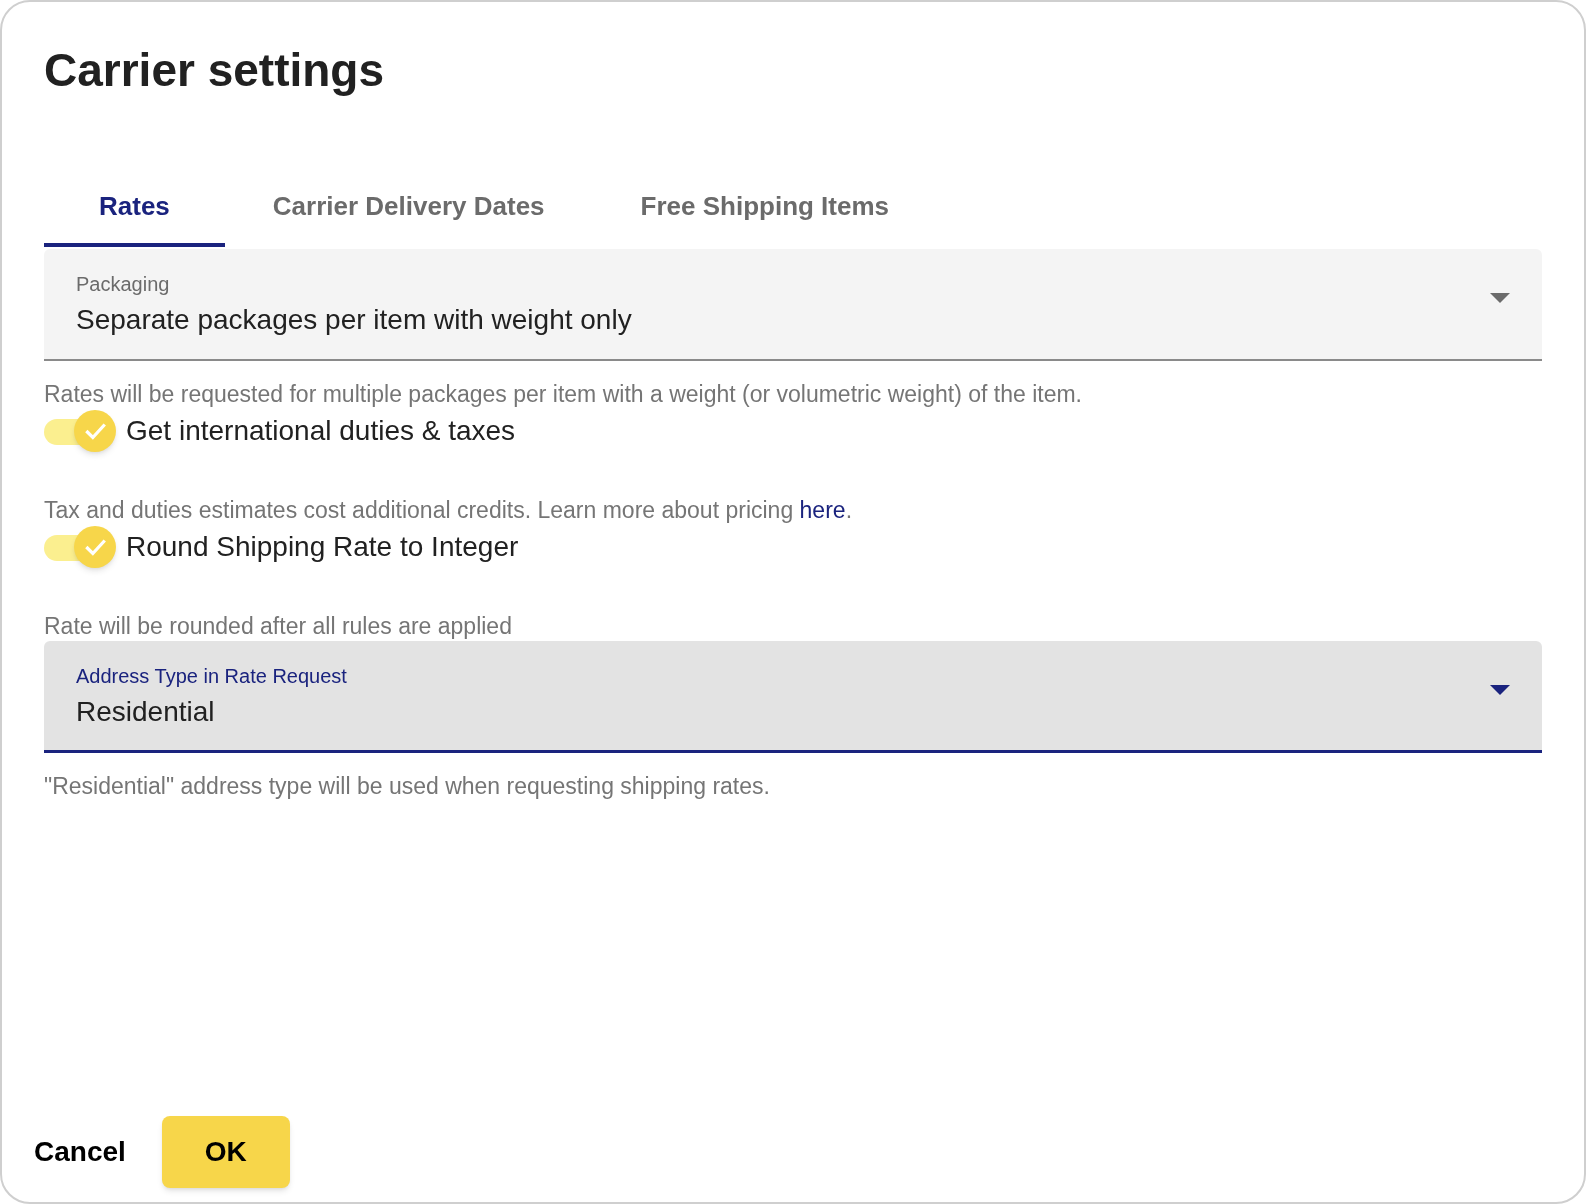 The width and height of the screenshot is (1586, 1204). I want to click on select-field: Packaging Separate packages per item with weight only, so click(793, 305).